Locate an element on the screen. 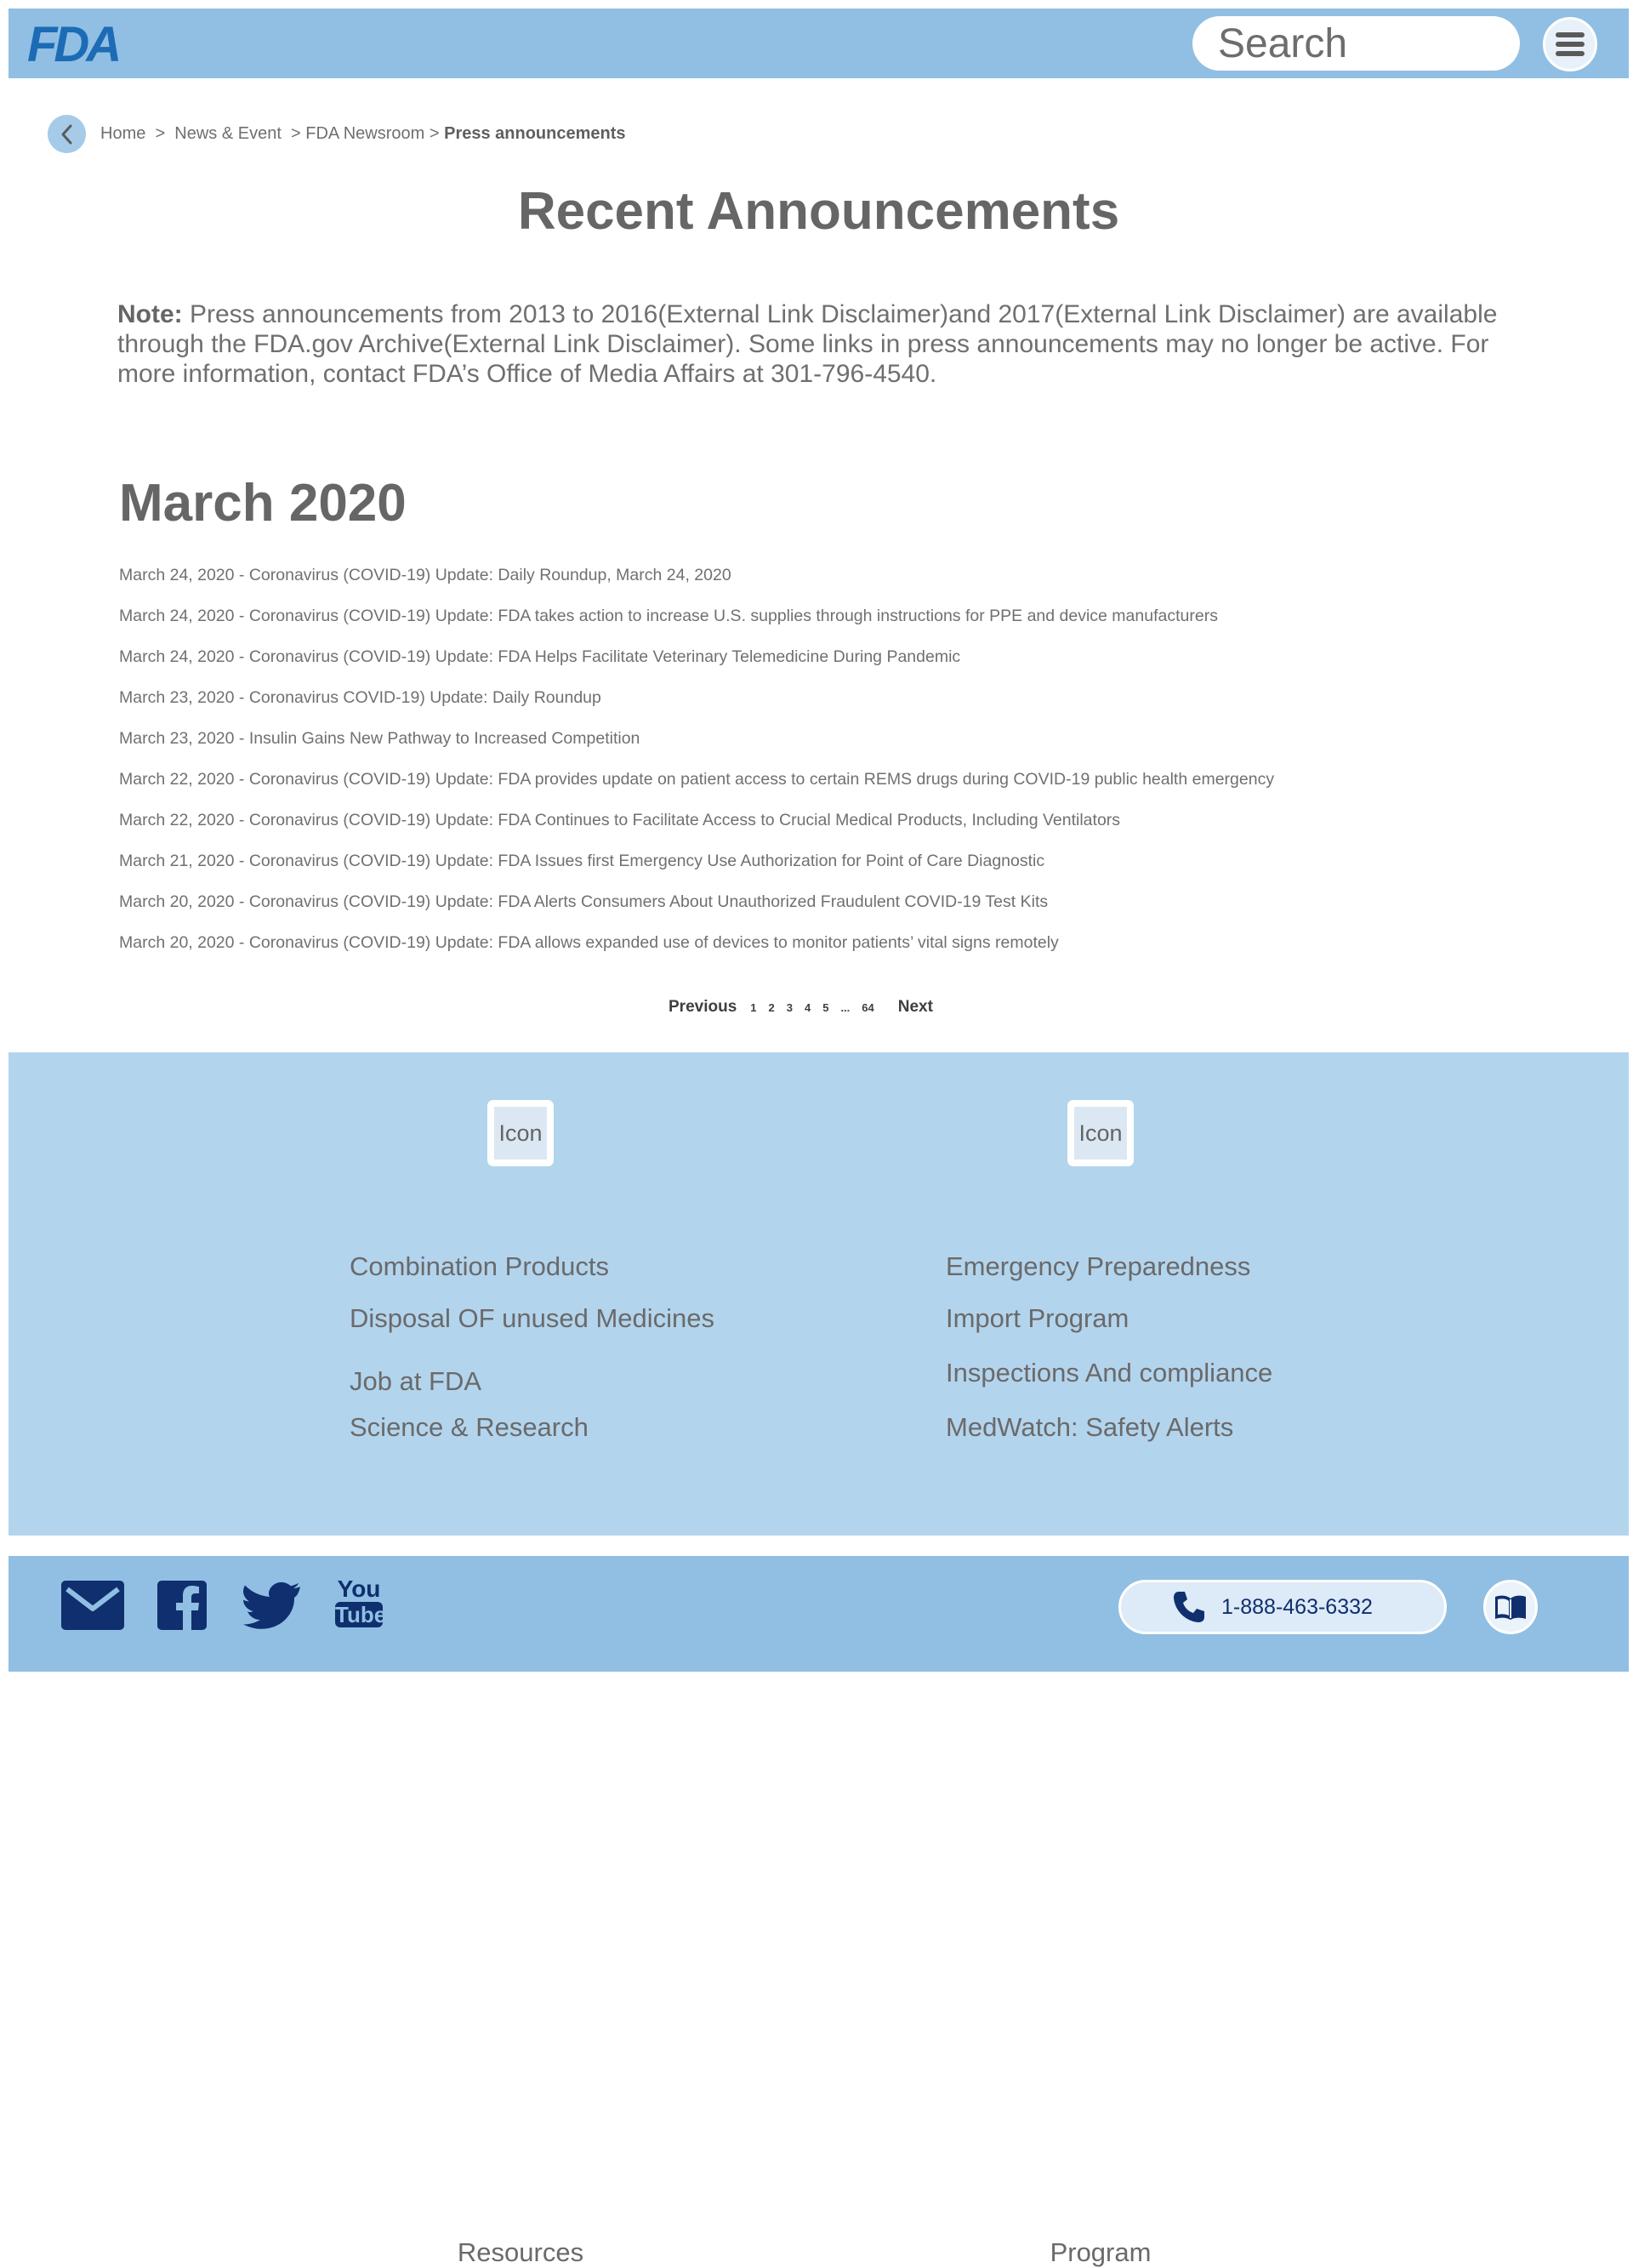 The width and height of the screenshot is (1633, 2268). program-title: Program is located at coordinates (1101, 2252).